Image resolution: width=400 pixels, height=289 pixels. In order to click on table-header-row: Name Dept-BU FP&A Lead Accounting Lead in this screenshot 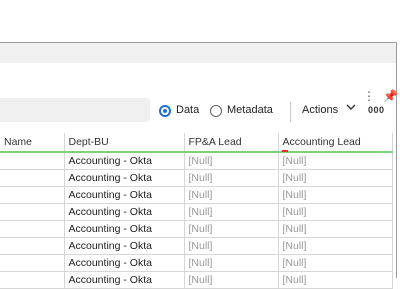, I will do `click(196, 143)`.